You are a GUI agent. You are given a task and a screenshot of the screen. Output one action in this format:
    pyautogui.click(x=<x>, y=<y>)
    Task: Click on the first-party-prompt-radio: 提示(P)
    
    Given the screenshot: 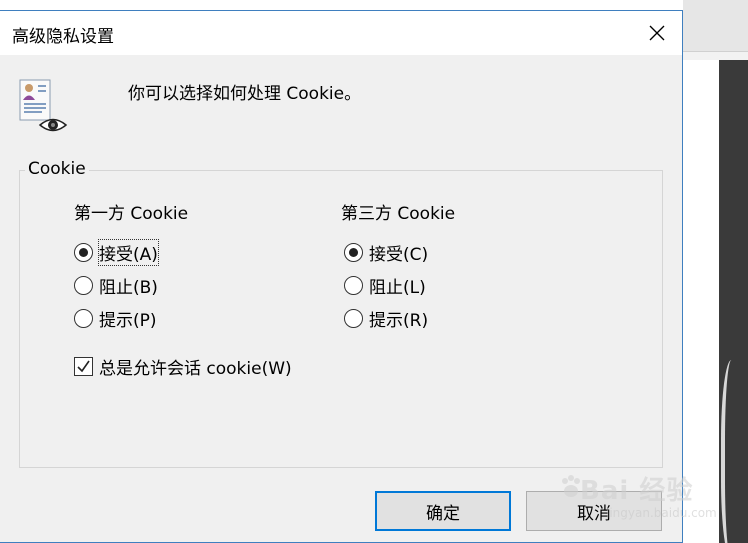 What is the action you would take?
    pyautogui.click(x=115, y=318)
    